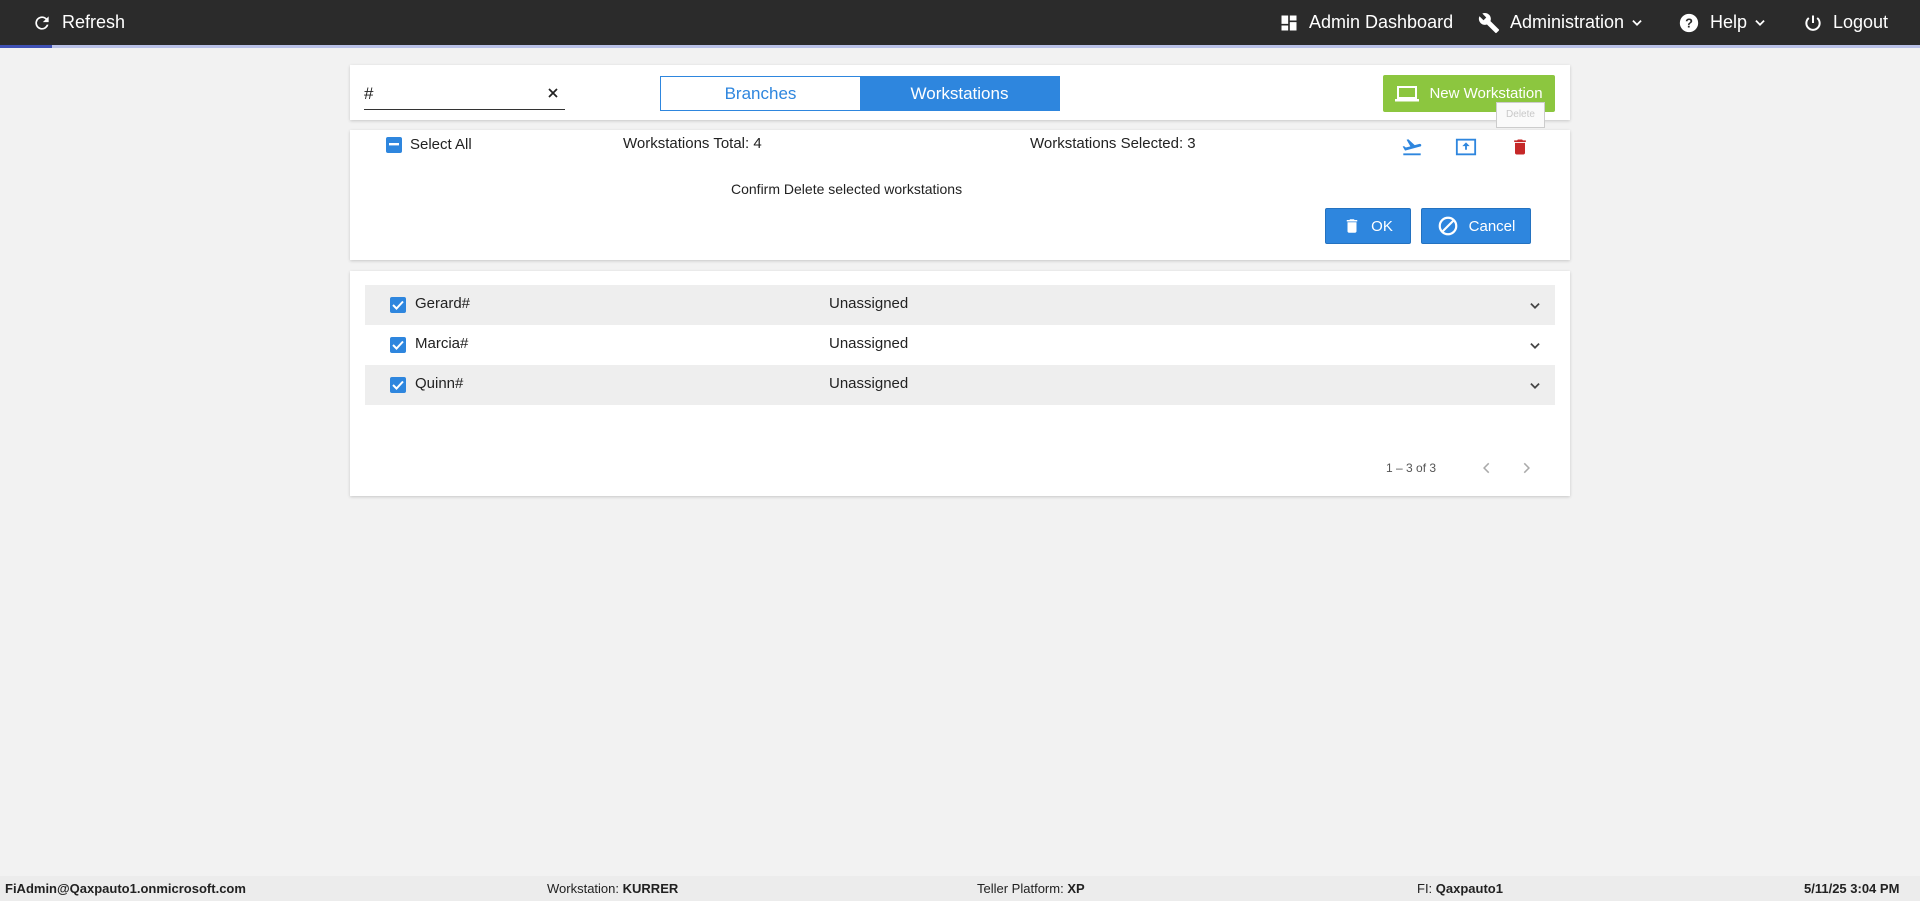 The image size is (1920, 901). I want to click on topbar-accent-line, so click(960, 46).